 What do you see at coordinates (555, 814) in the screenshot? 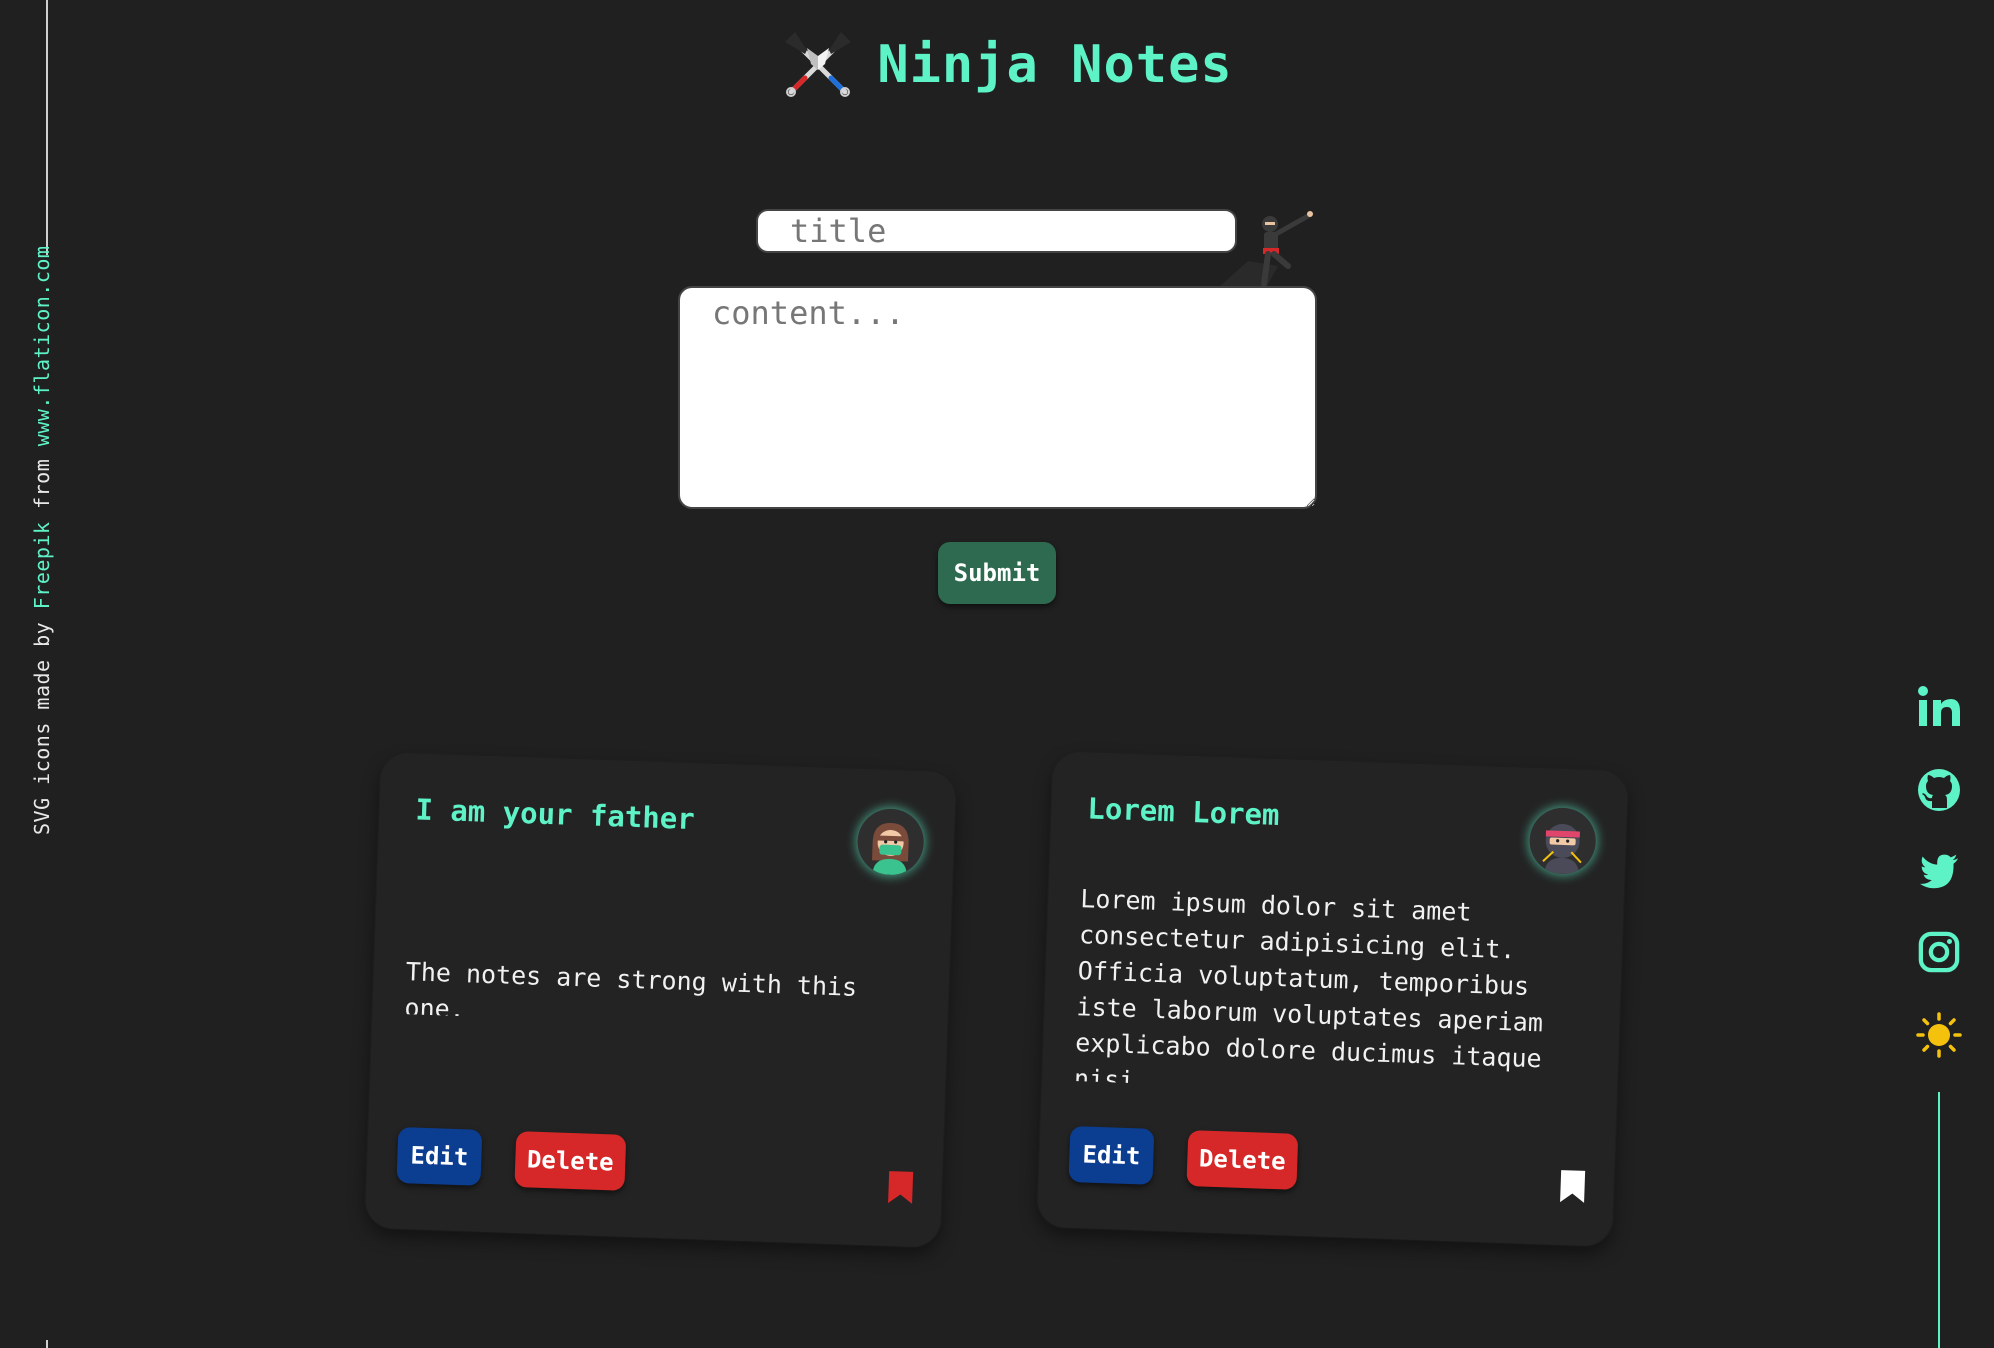
I see `note-title: I am your father` at bounding box center [555, 814].